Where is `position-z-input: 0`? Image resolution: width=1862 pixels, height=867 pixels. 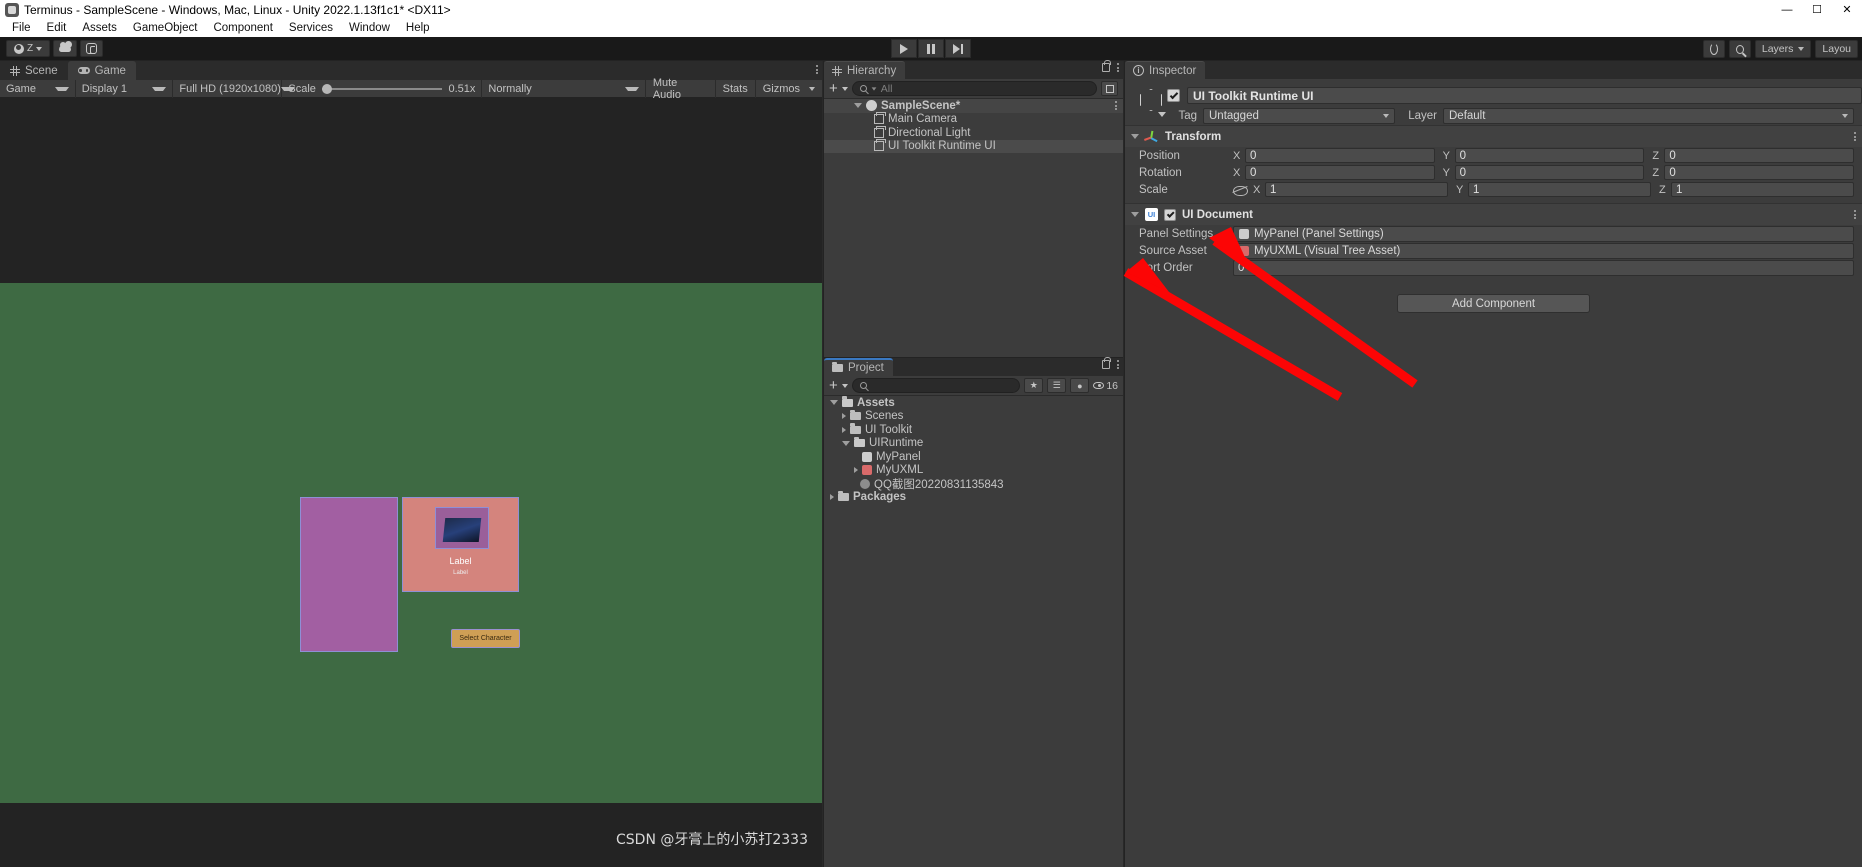
position-z-input: 0 is located at coordinates (1759, 155).